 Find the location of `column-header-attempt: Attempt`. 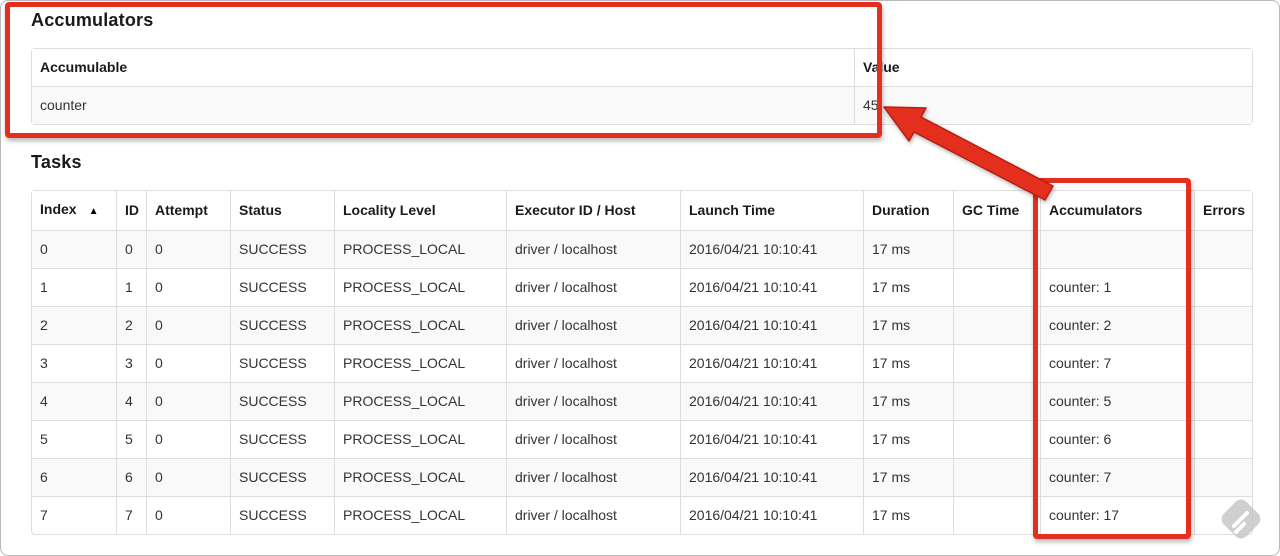

column-header-attempt: Attempt is located at coordinates (188, 210).